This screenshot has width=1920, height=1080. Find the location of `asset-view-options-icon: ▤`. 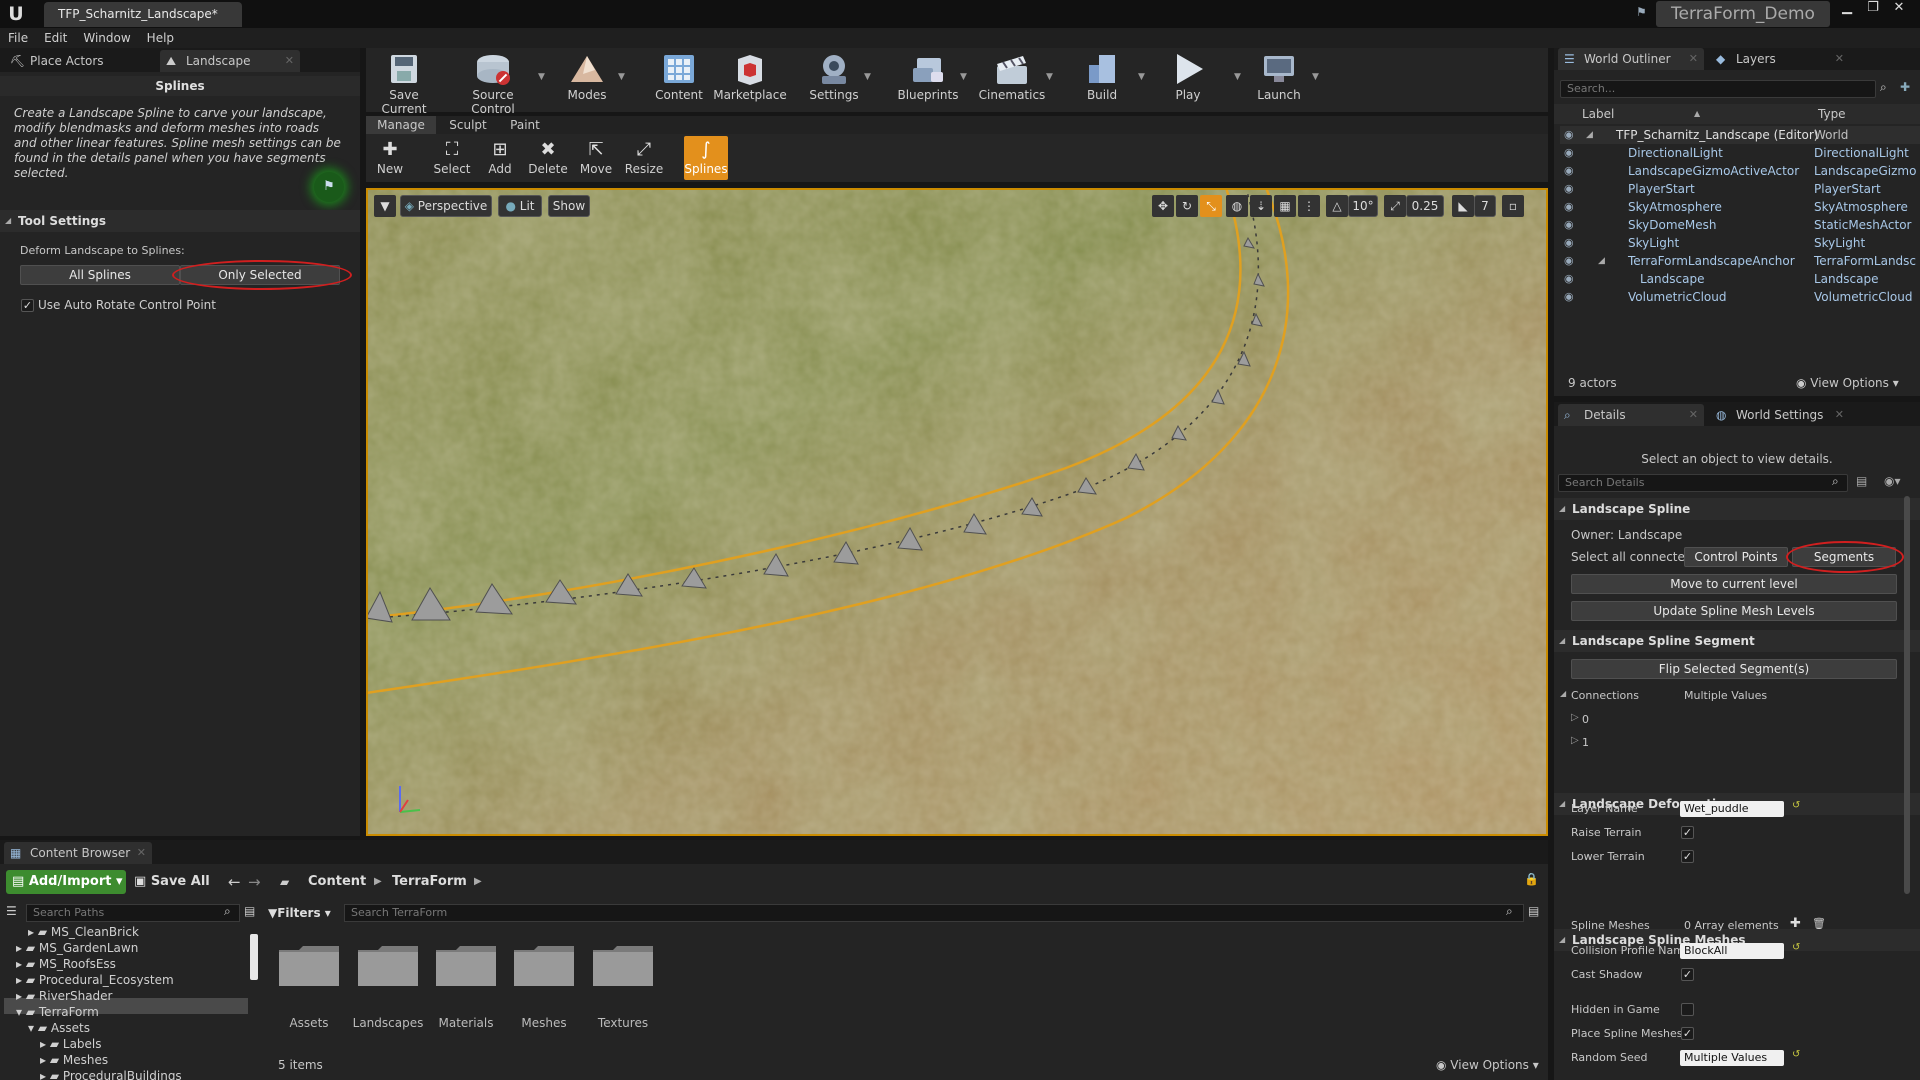

asset-view-options-icon: ▤ is located at coordinates (1533, 911).